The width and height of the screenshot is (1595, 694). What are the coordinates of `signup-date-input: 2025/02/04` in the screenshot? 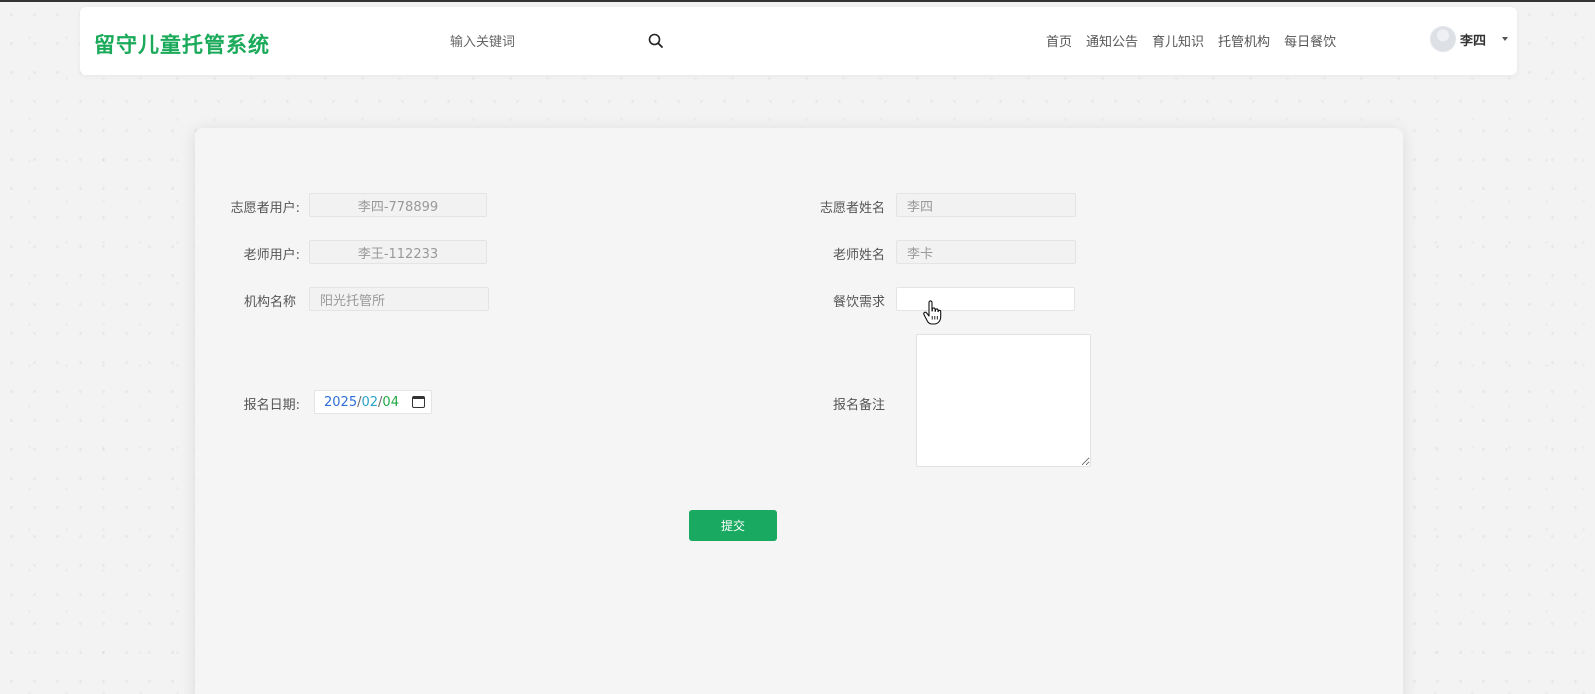 It's located at (373, 402).